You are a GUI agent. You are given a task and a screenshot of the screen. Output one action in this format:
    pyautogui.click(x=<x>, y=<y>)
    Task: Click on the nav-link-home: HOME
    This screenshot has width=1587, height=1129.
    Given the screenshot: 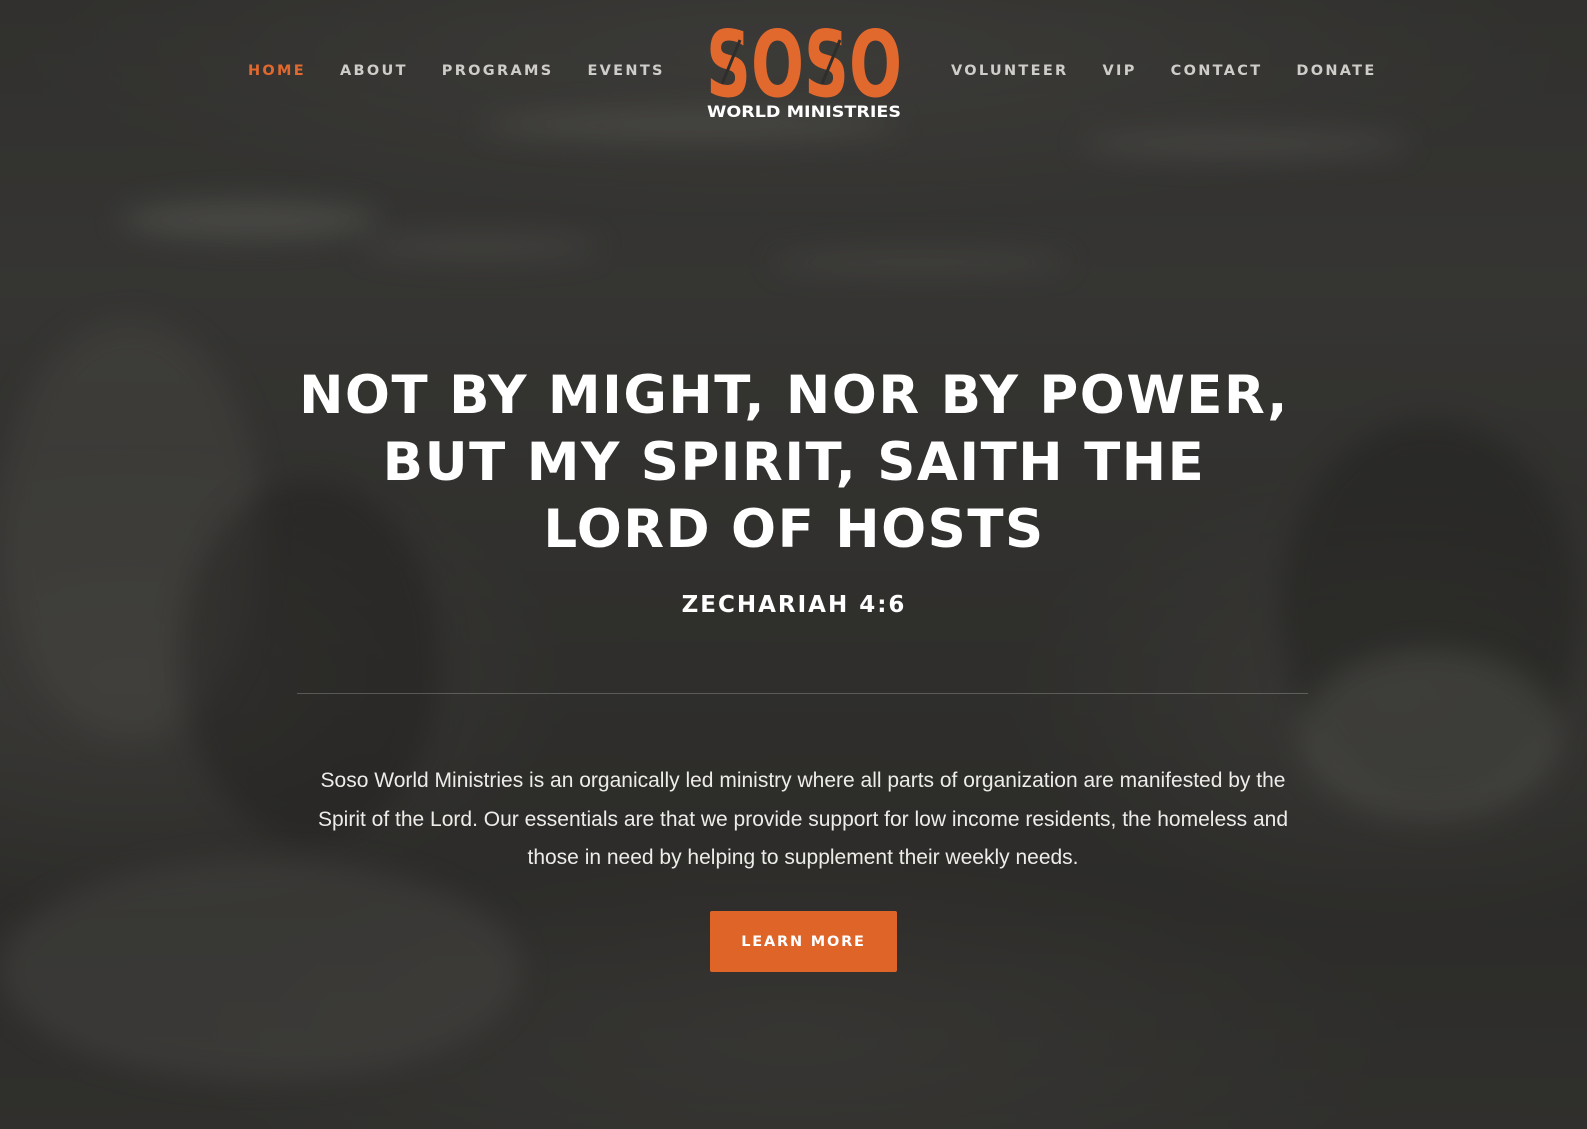 What is the action you would take?
    pyautogui.click(x=277, y=71)
    